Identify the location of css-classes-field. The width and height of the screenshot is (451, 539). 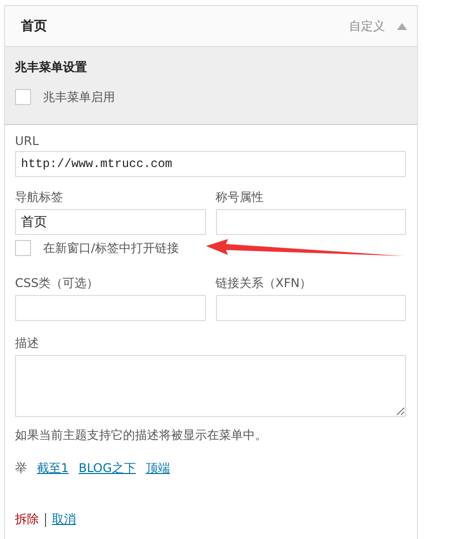
(110, 308).